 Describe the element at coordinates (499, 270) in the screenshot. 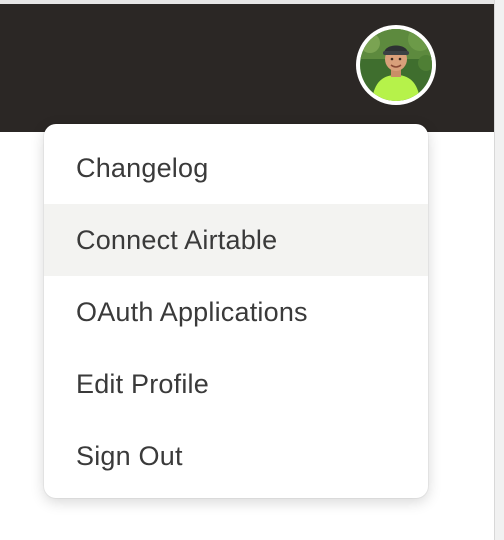

I see `window-right-edge` at that location.